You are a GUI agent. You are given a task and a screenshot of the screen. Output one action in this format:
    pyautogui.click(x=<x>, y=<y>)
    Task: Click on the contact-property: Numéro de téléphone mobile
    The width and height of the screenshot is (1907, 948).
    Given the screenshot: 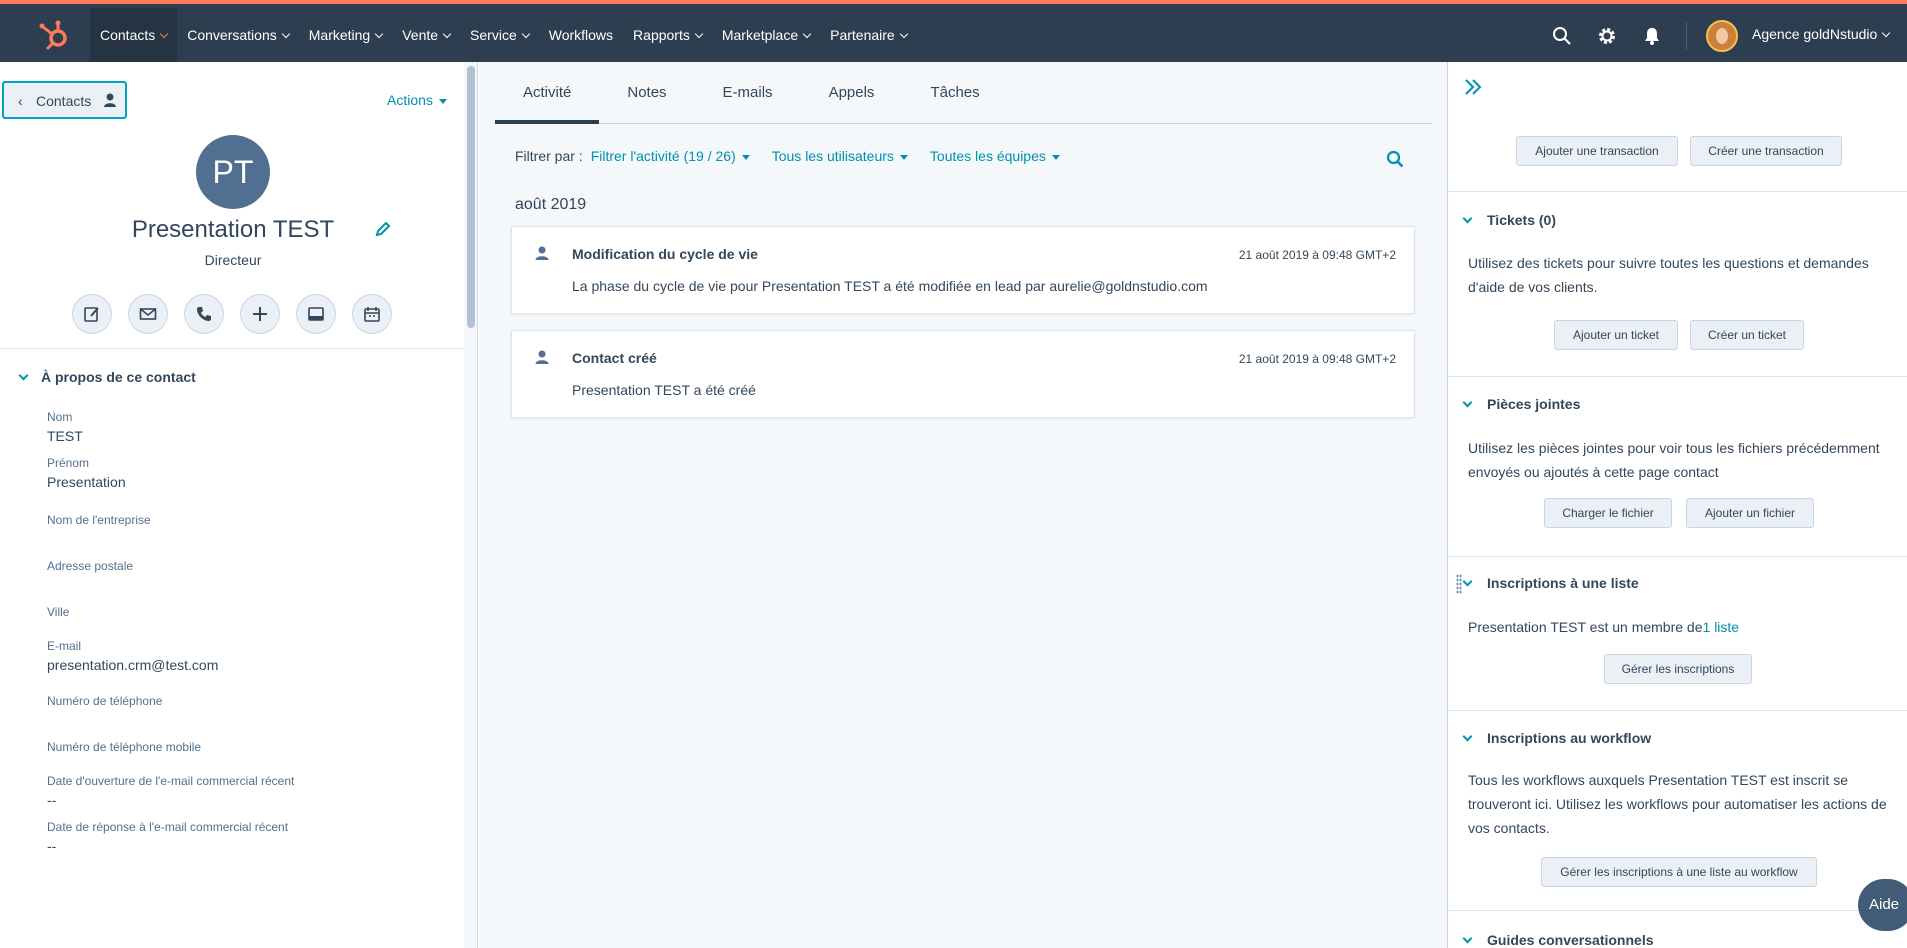 What is the action you would take?
    pyautogui.click(x=247, y=749)
    